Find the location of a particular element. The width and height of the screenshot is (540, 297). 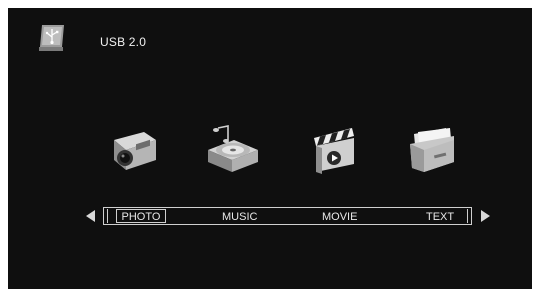

scroll-left-arrow-icon is located at coordinates (90, 216).